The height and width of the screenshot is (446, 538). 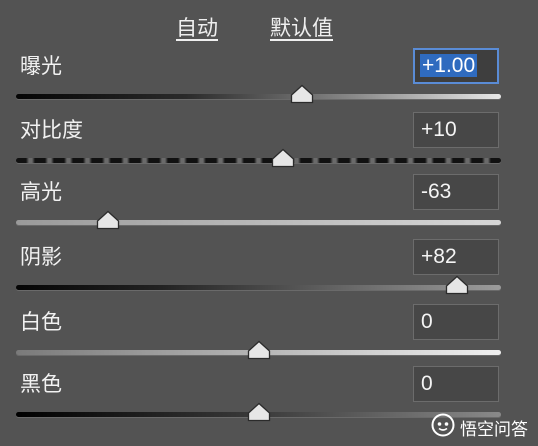 I want to click on shadows-label: 阴影, so click(x=41, y=257).